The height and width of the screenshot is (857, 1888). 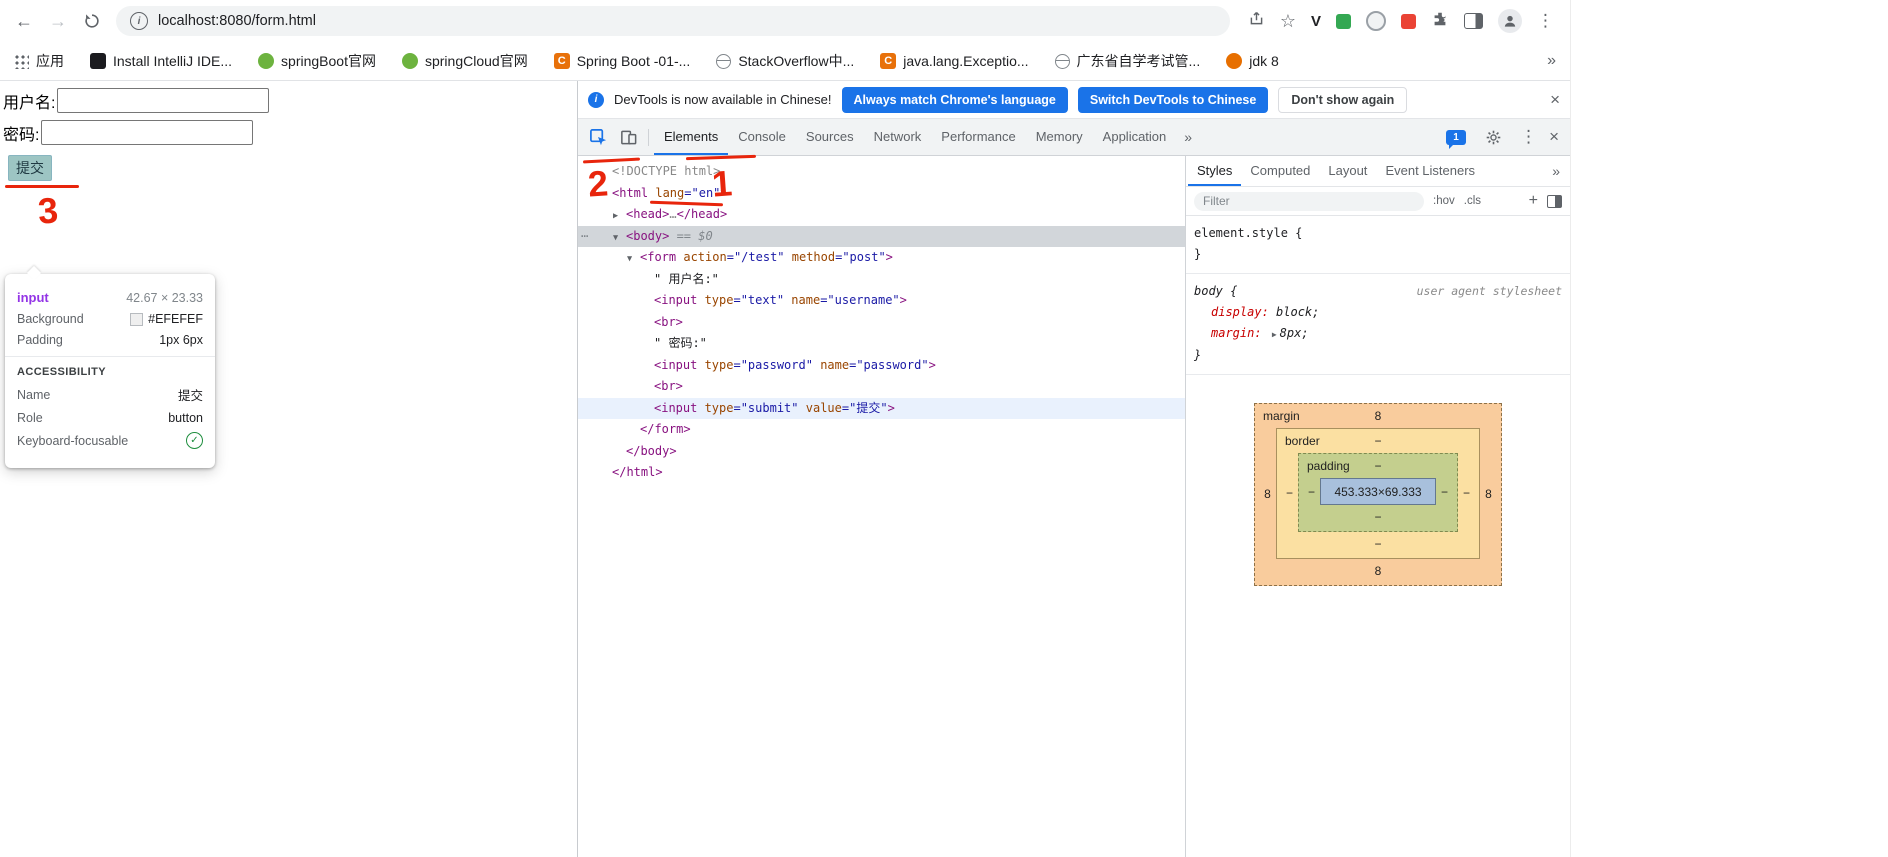 I want to click on bookmark-item: jdk 8, so click(x=1252, y=61).